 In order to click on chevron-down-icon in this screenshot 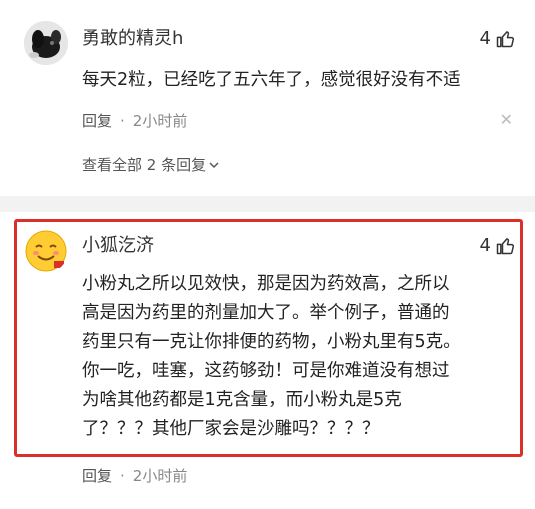, I will do `click(214, 165)`.